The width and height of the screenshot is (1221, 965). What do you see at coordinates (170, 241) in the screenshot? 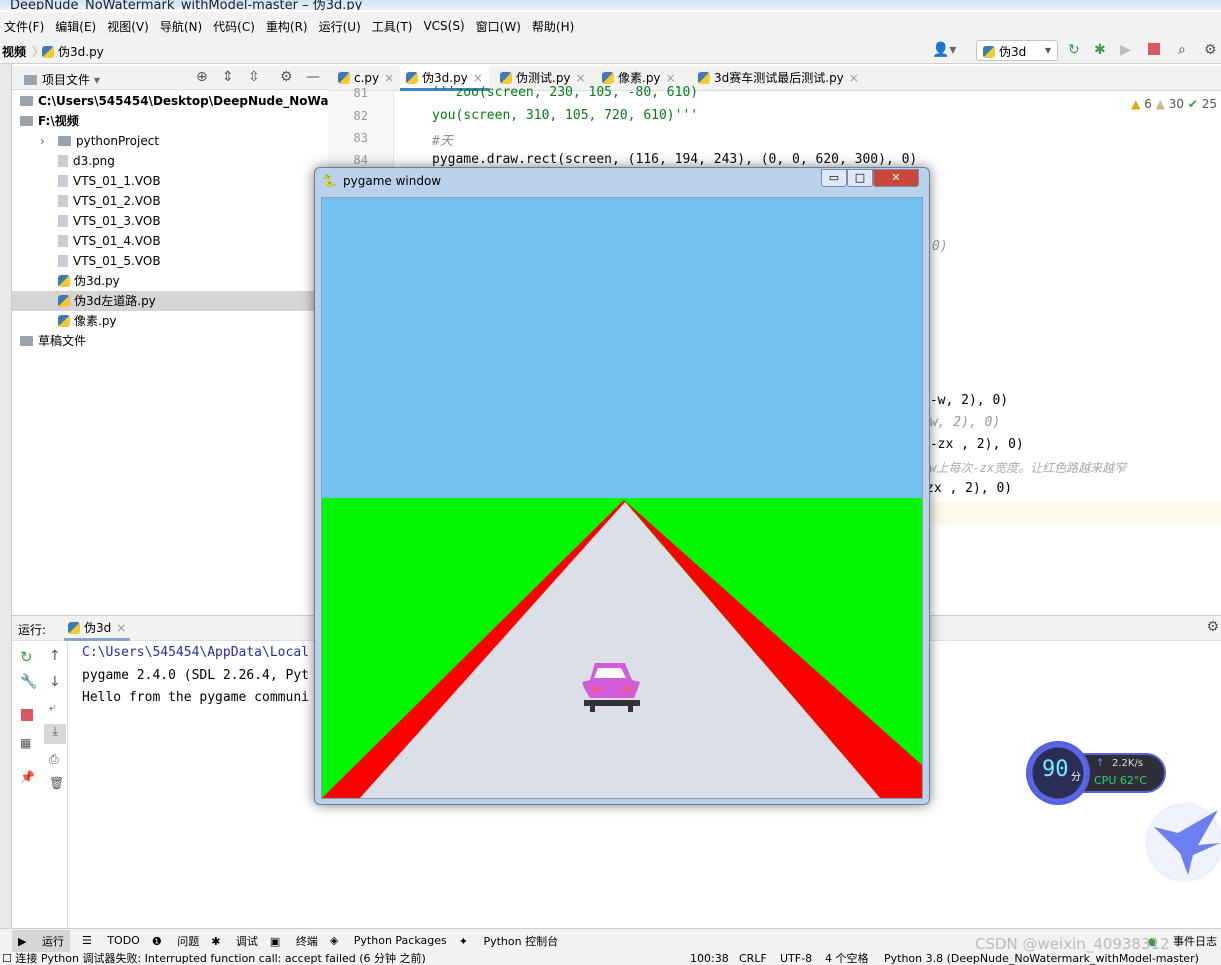
I see `tree-item: VTS_01_4.VOB` at bounding box center [170, 241].